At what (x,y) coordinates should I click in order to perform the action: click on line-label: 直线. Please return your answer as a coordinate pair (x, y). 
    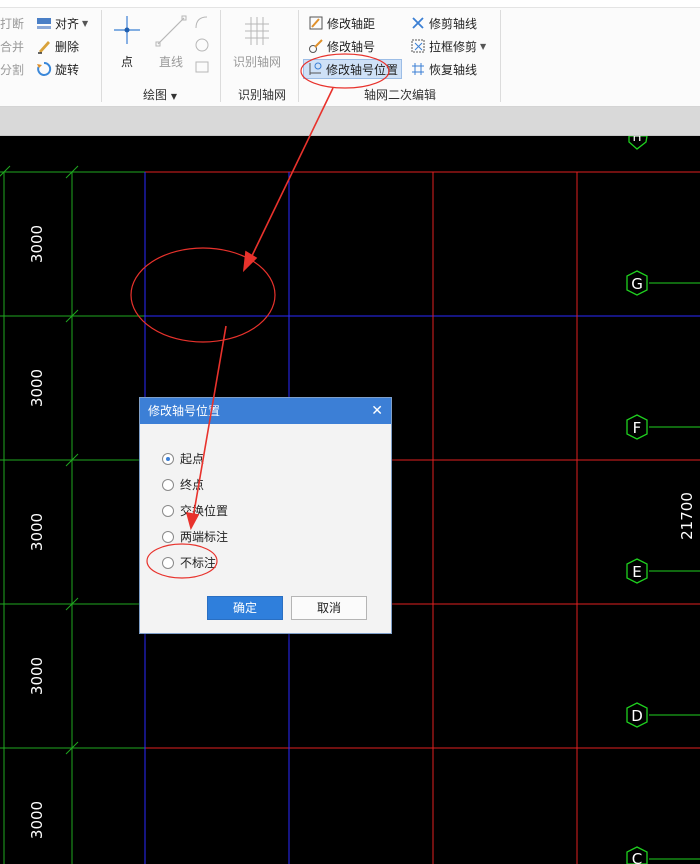
    Looking at the image, I should click on (170, 62).